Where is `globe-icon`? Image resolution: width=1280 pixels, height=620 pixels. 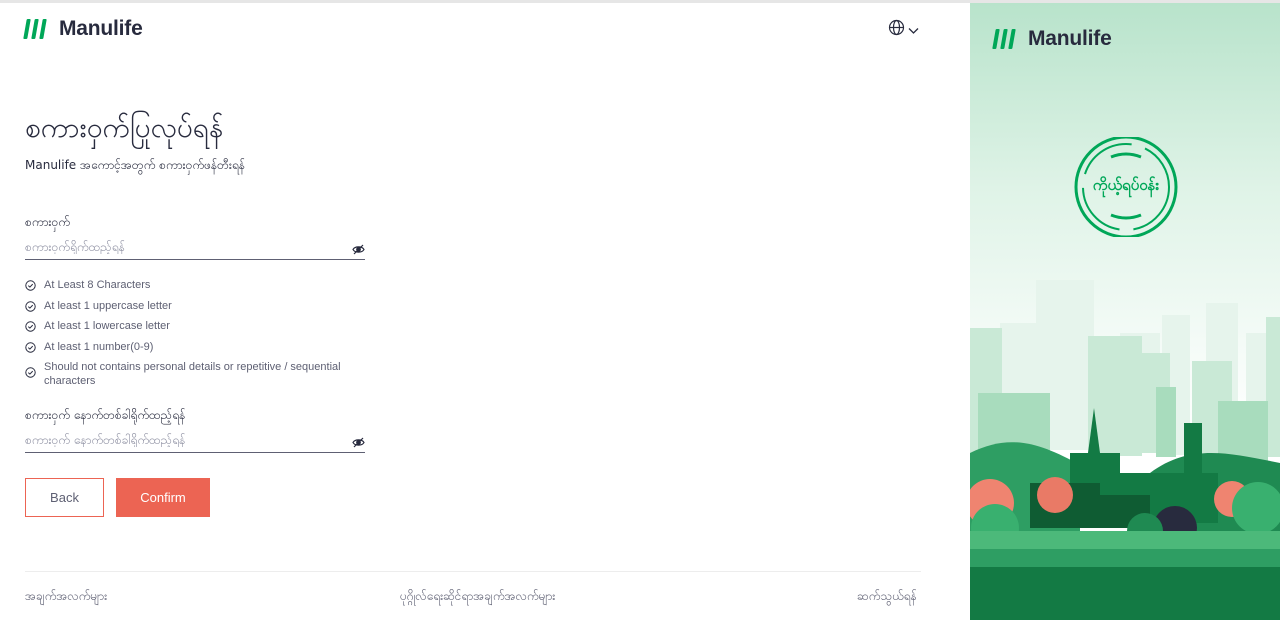 globe-icon is located at coordinates (896, 29).